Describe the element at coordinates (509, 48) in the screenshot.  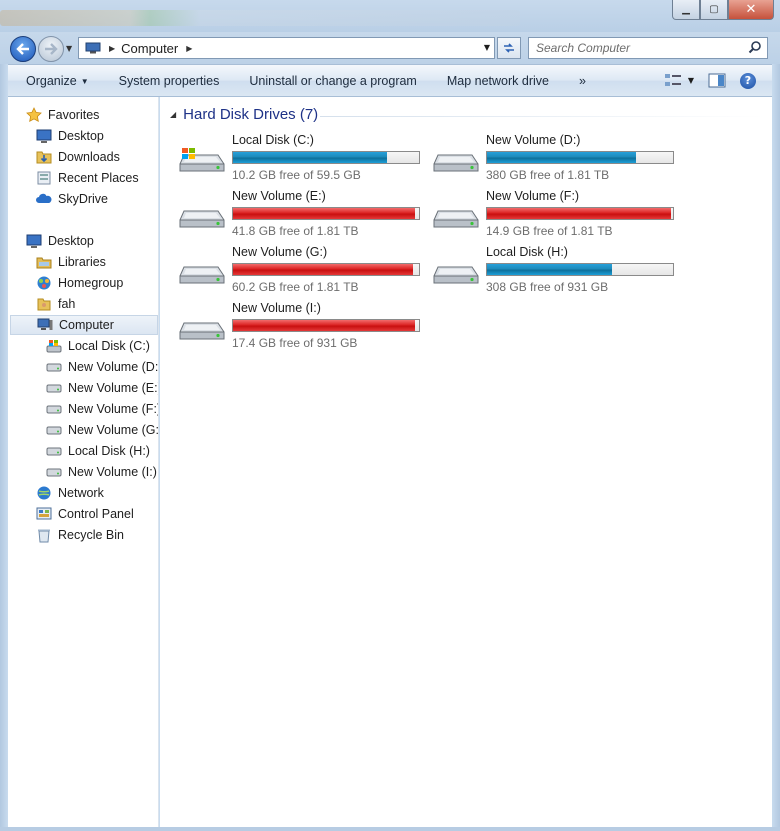
I see `refresh-button` at that location.